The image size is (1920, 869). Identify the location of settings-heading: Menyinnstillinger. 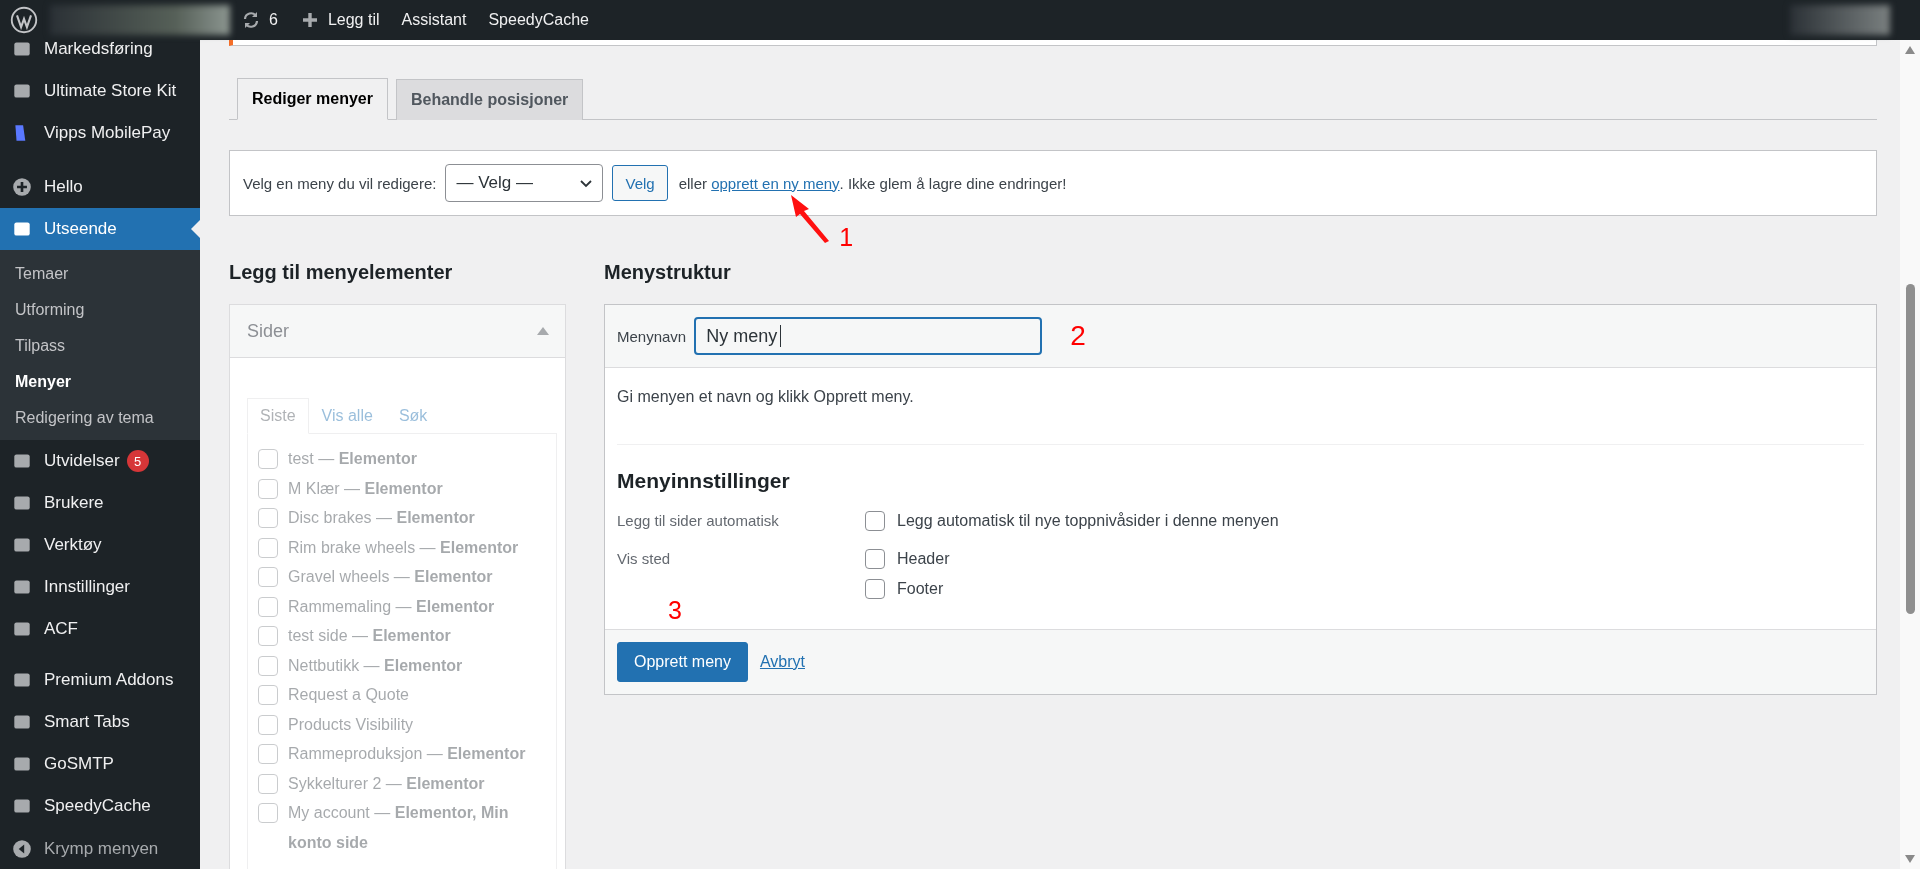
(704, 481).